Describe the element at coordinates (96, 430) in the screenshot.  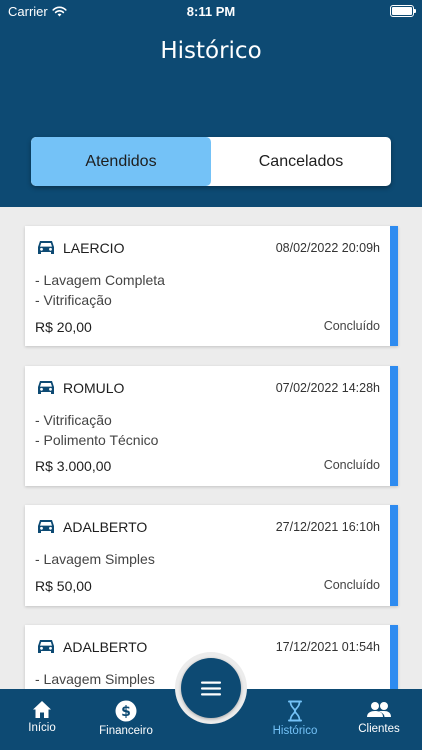
I see `service-list: - Vitrificação - Polimento Técnico` at that location.